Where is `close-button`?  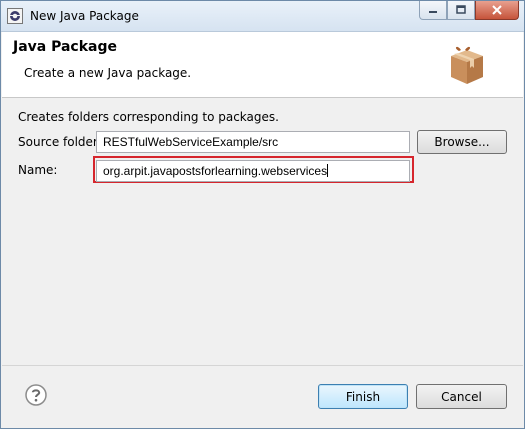
close-button is located at coordinates (497, 10).